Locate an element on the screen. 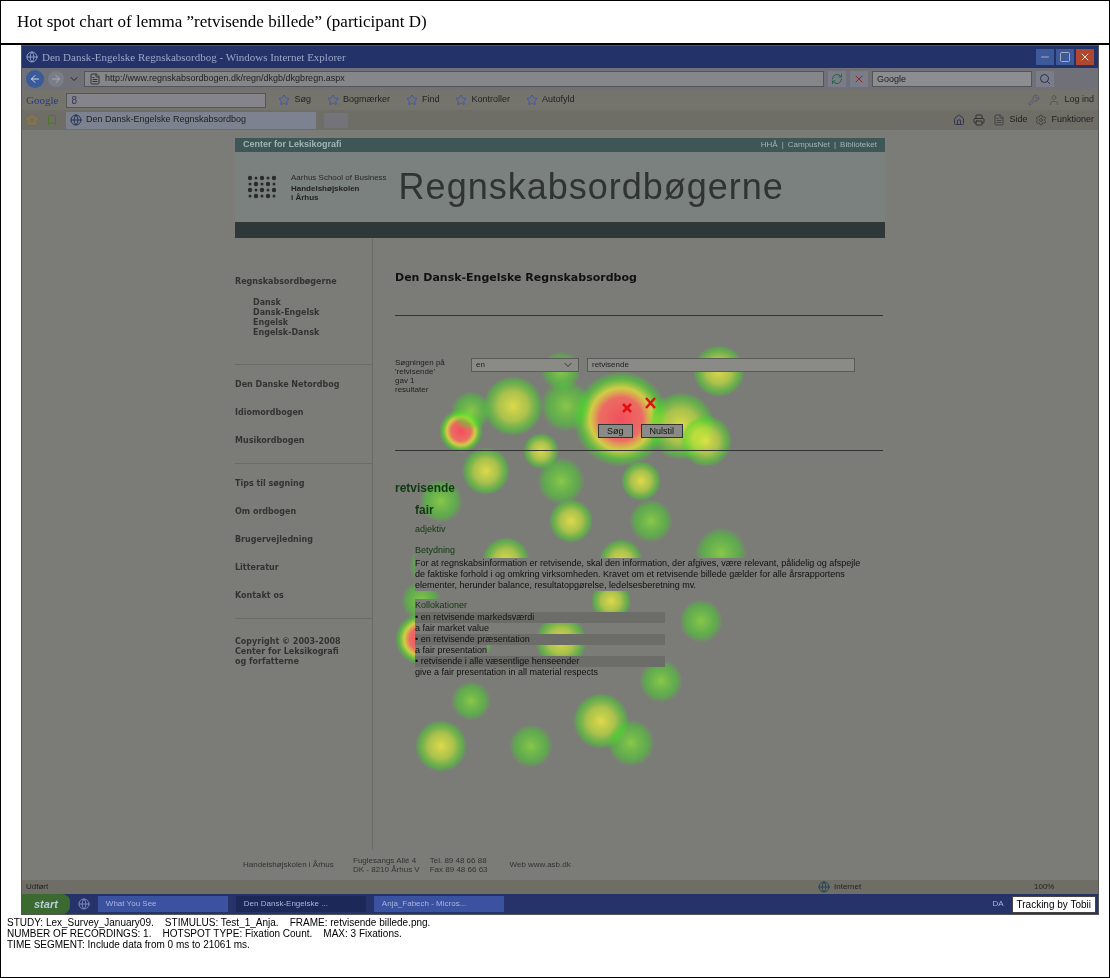 Image resolution: width=1110 pixels, height=978 pixels. section-label: Kollokationer is located at coordinates (441, 605).